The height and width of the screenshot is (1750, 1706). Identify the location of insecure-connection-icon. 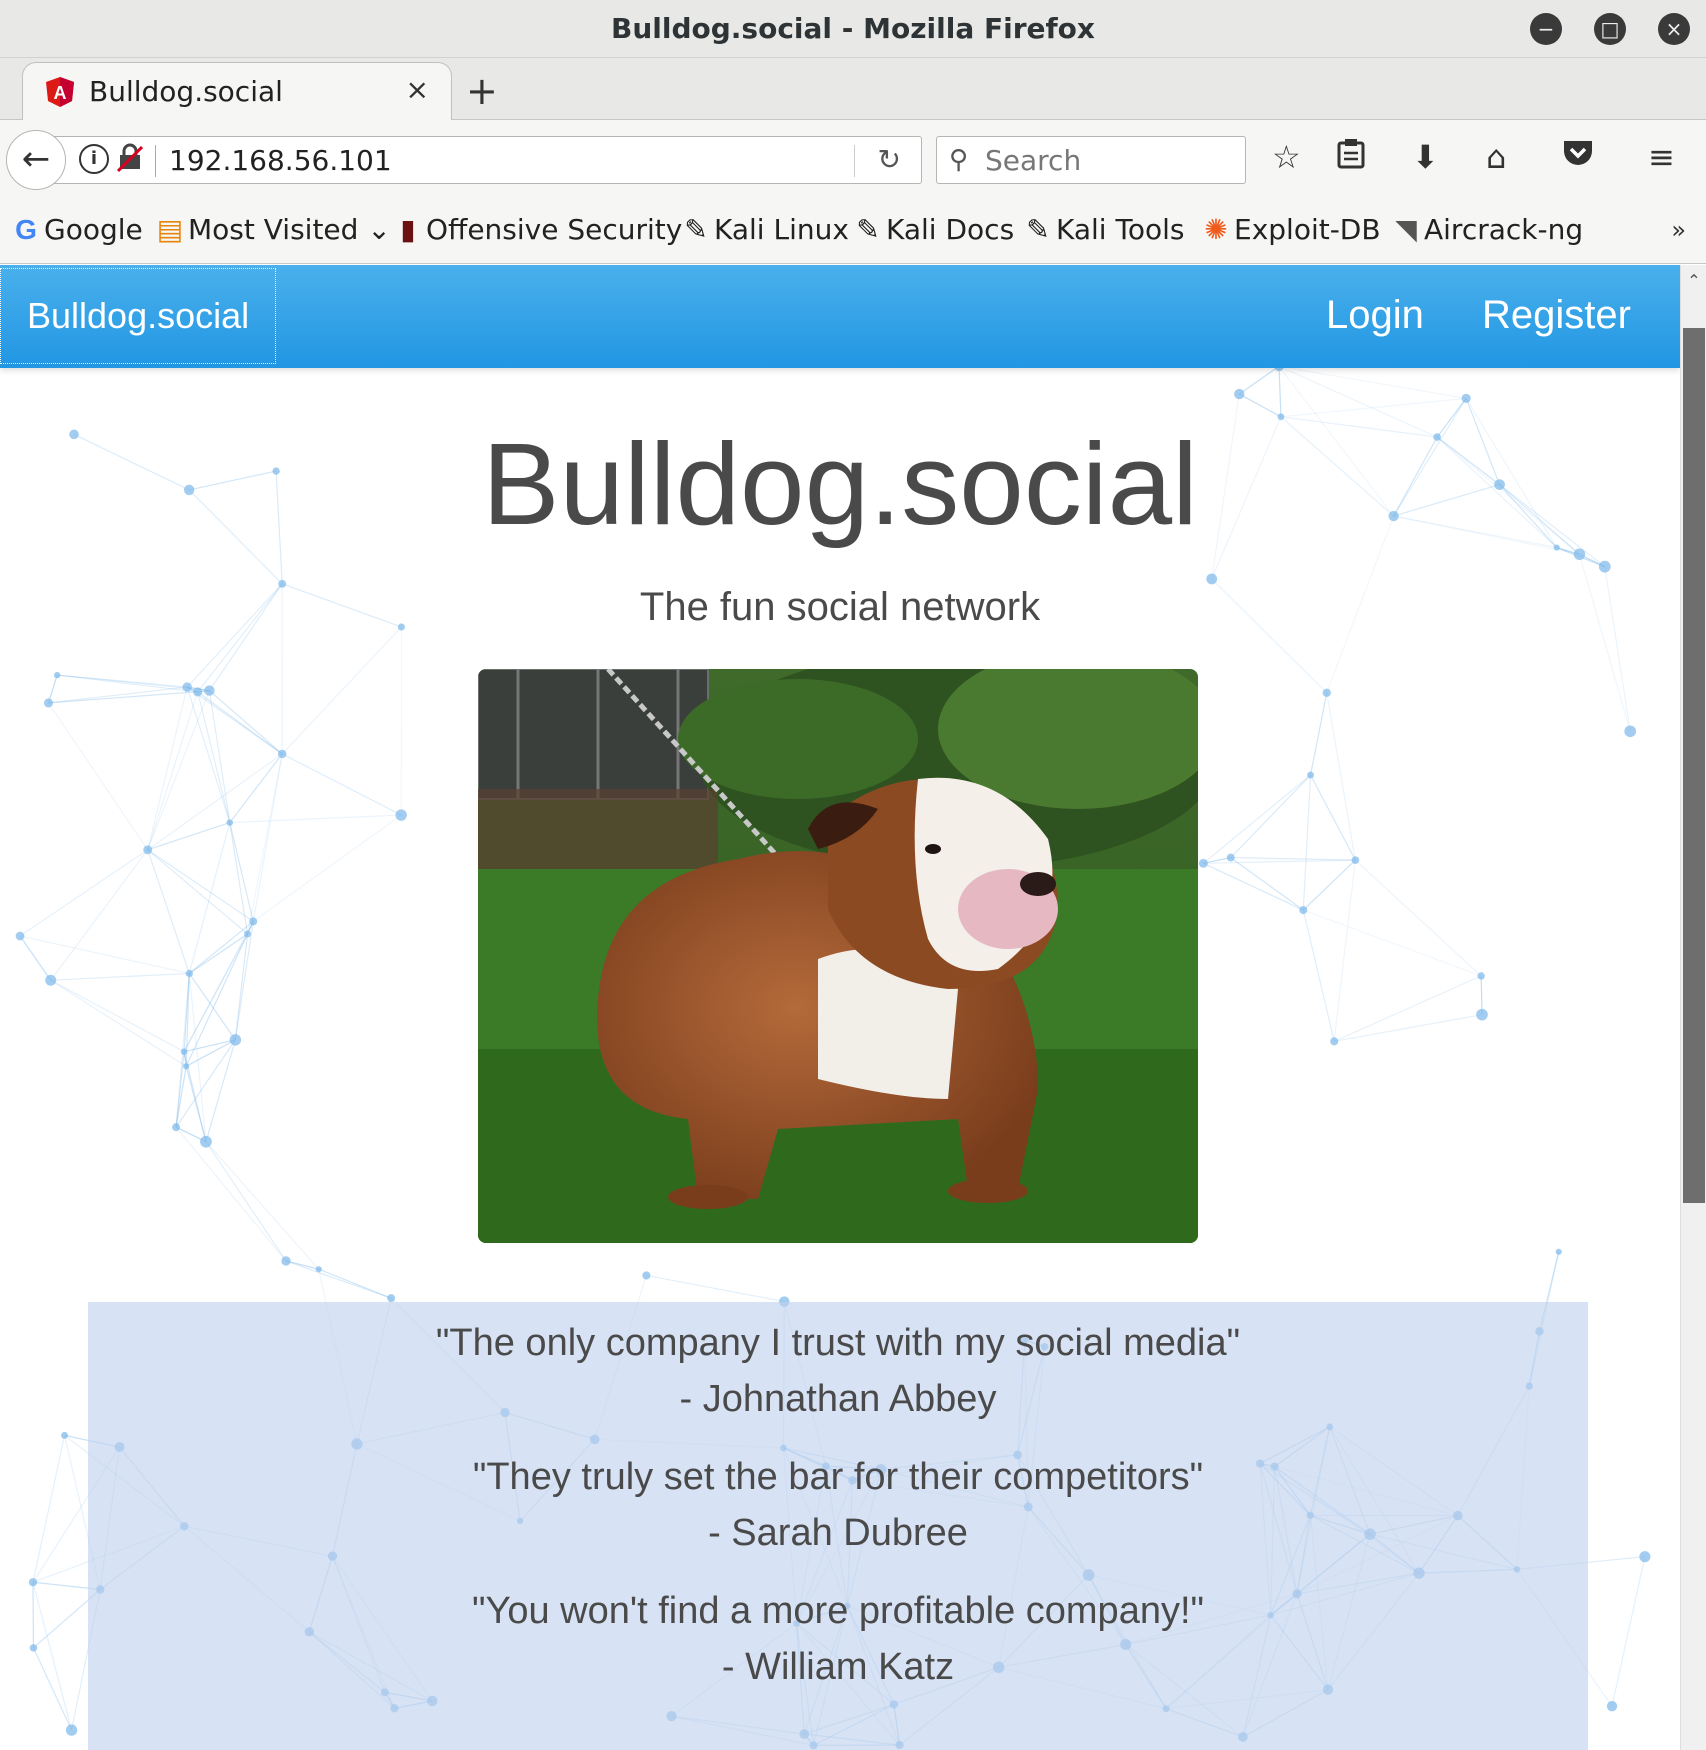
(130, 161).